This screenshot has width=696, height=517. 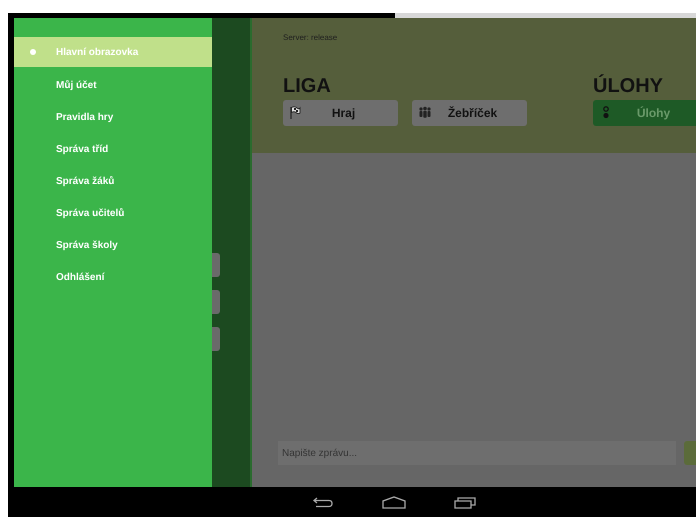 What do you see at coordinates (310, 38) in the screenshot?
I see `server-label: Server: release` at bounding box center [310, 38].